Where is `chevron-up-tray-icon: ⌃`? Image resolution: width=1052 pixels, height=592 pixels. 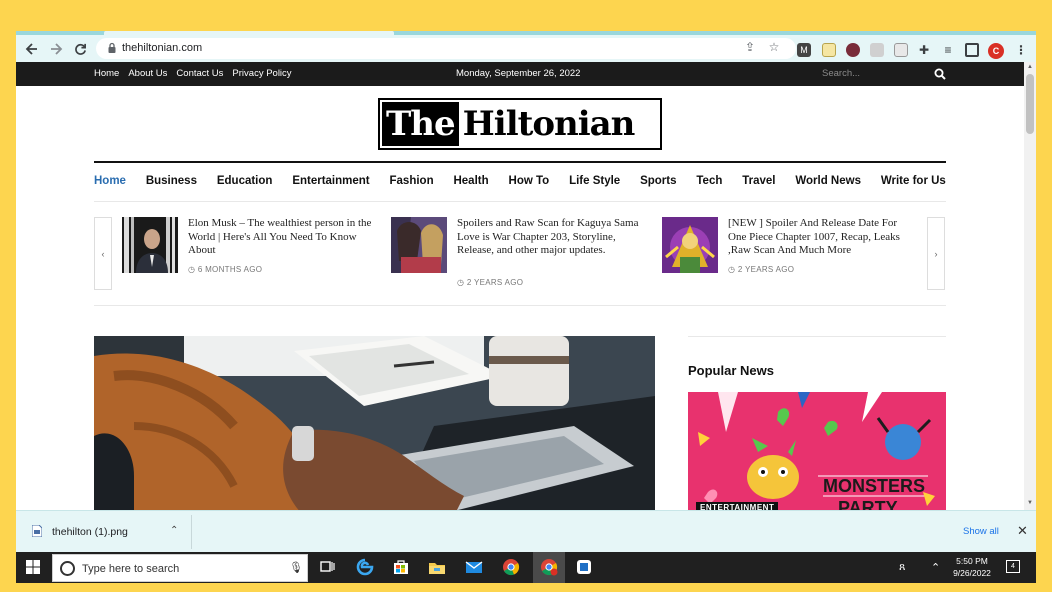 chevron-up-tray-icon: ⌃ is located at coordinates (935, 567).